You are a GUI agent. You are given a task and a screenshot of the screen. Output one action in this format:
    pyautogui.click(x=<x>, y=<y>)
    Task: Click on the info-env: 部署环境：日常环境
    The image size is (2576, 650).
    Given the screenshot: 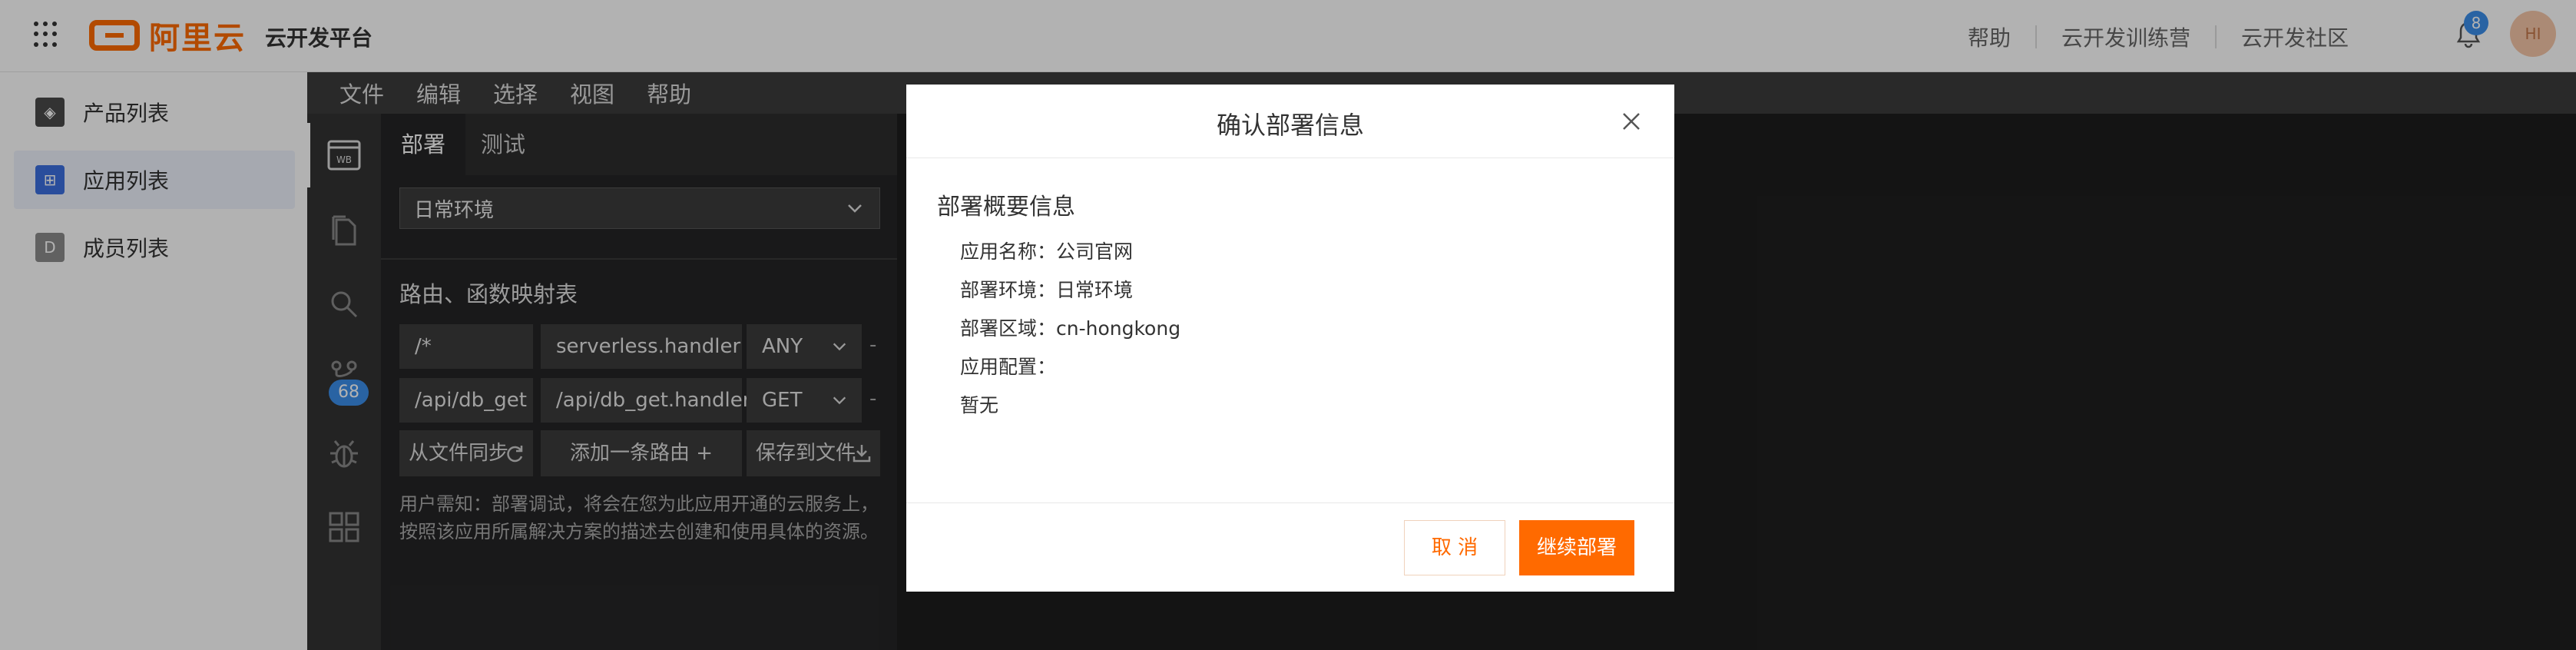 What is the action you would take?
    pyautogui.click(x=1047, y=290)
    